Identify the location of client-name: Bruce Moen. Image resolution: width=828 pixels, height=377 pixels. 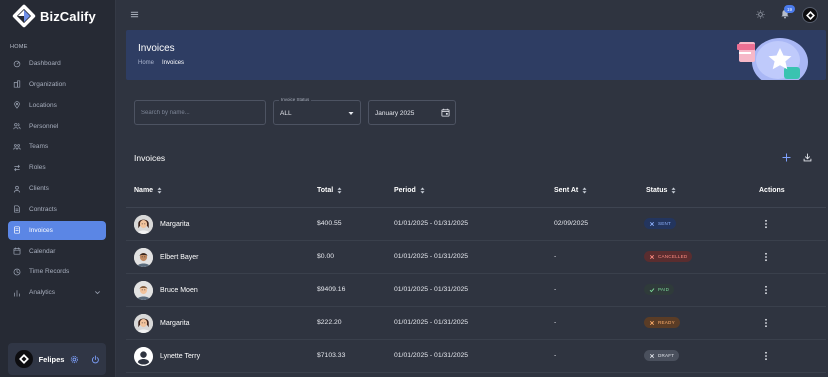
(179, 290).